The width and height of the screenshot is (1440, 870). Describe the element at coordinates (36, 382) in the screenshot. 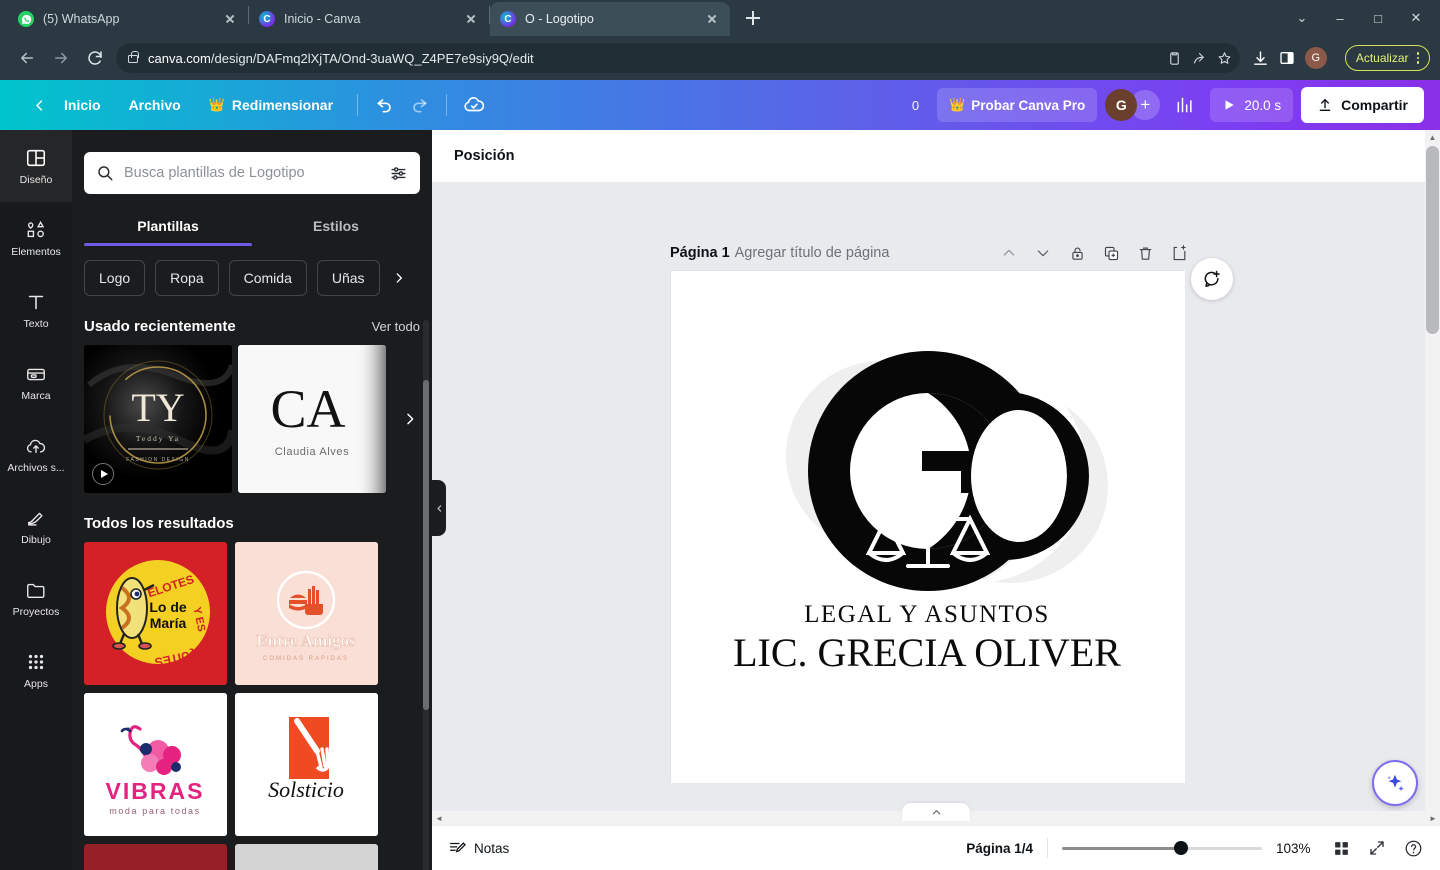

I see `sidebar-item-marca: Marca` at that location.